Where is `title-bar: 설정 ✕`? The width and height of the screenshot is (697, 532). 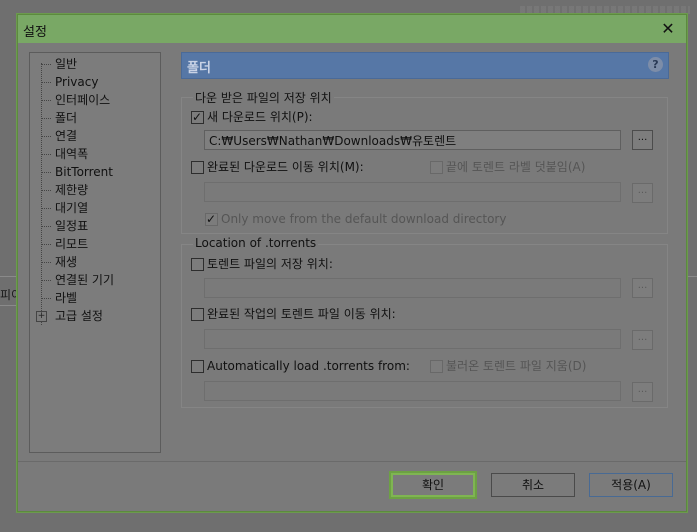
title-bar: 설정 ✕ is located at coordinates (352, 29).